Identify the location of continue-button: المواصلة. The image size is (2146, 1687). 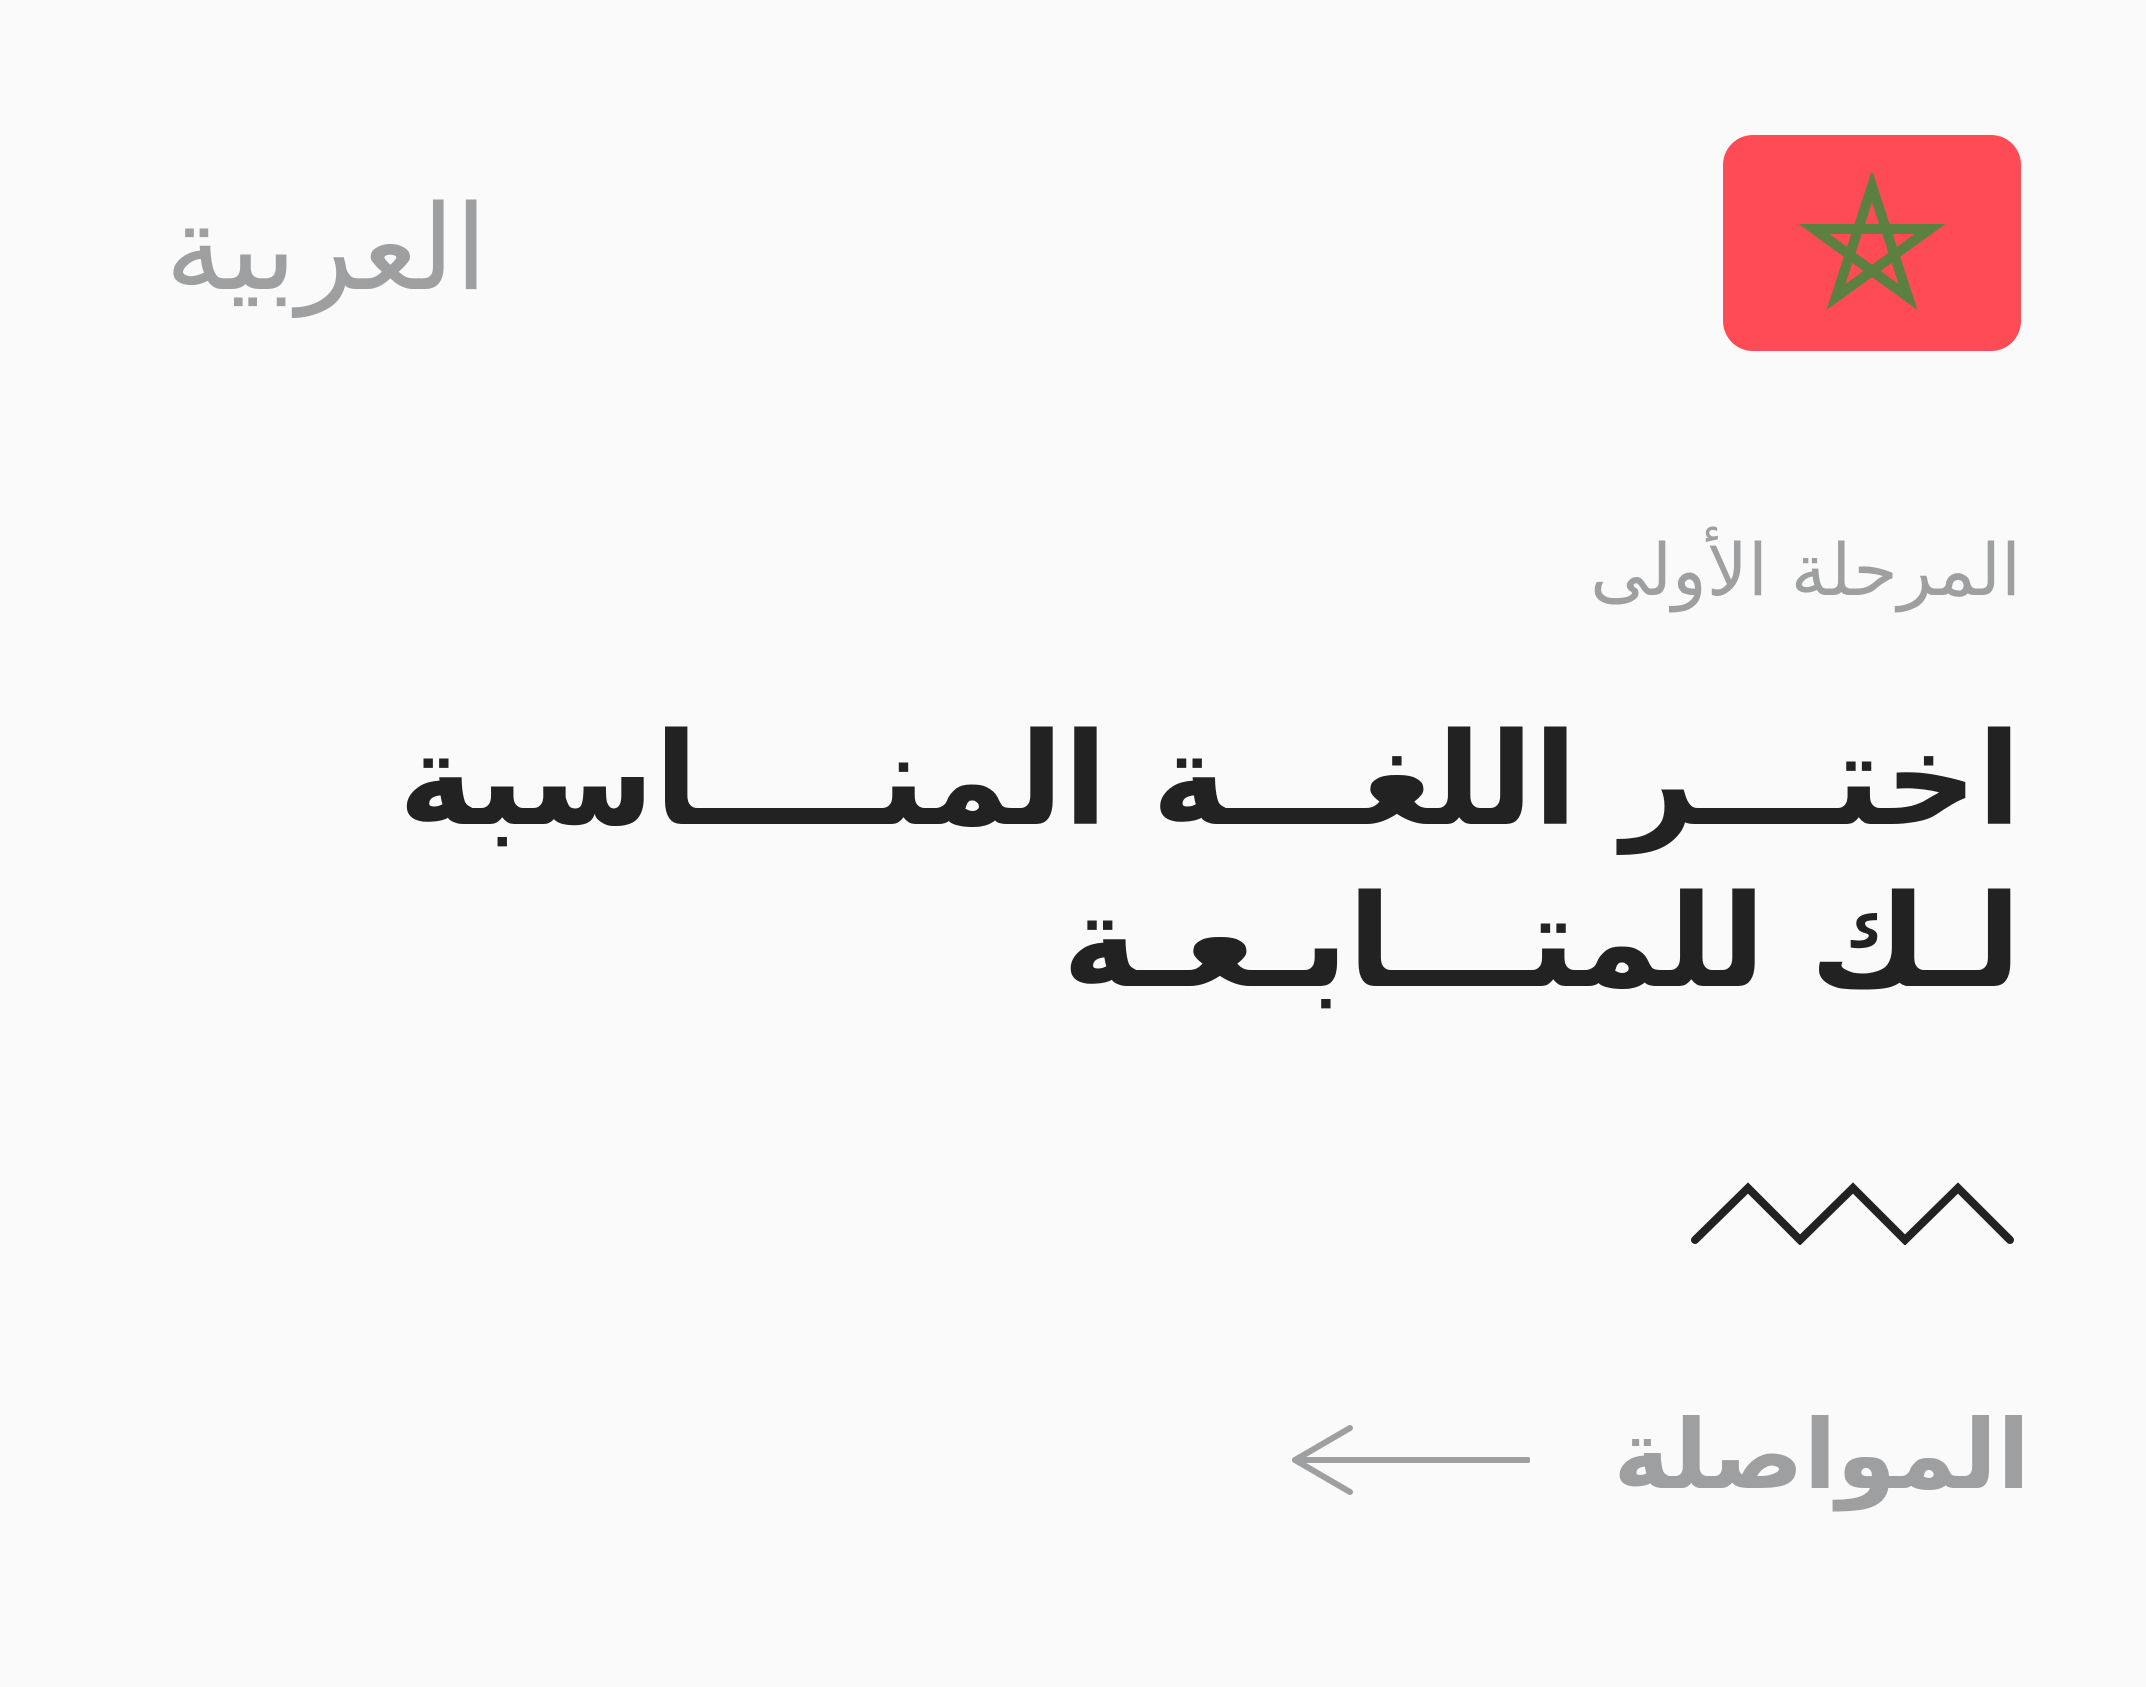
(1660, 1455).